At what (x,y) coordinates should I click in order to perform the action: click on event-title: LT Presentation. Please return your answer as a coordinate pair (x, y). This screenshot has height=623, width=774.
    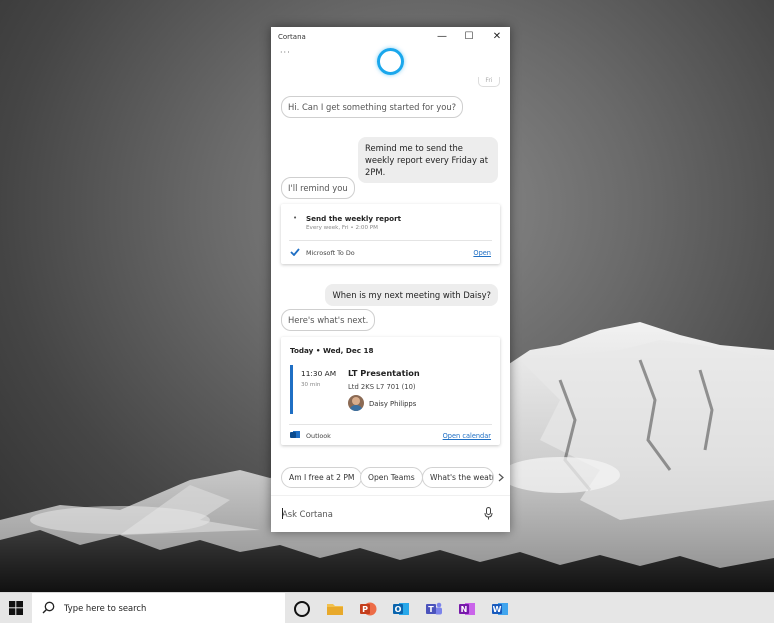
    Looking at the image, I should click on (384, 373).